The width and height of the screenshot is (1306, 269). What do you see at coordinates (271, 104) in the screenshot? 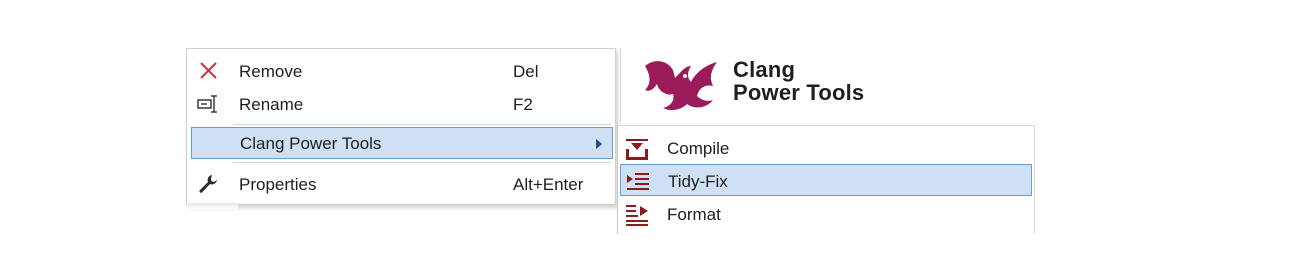
I see `menu-item-label: Rename` at bounding box center [271, 104].